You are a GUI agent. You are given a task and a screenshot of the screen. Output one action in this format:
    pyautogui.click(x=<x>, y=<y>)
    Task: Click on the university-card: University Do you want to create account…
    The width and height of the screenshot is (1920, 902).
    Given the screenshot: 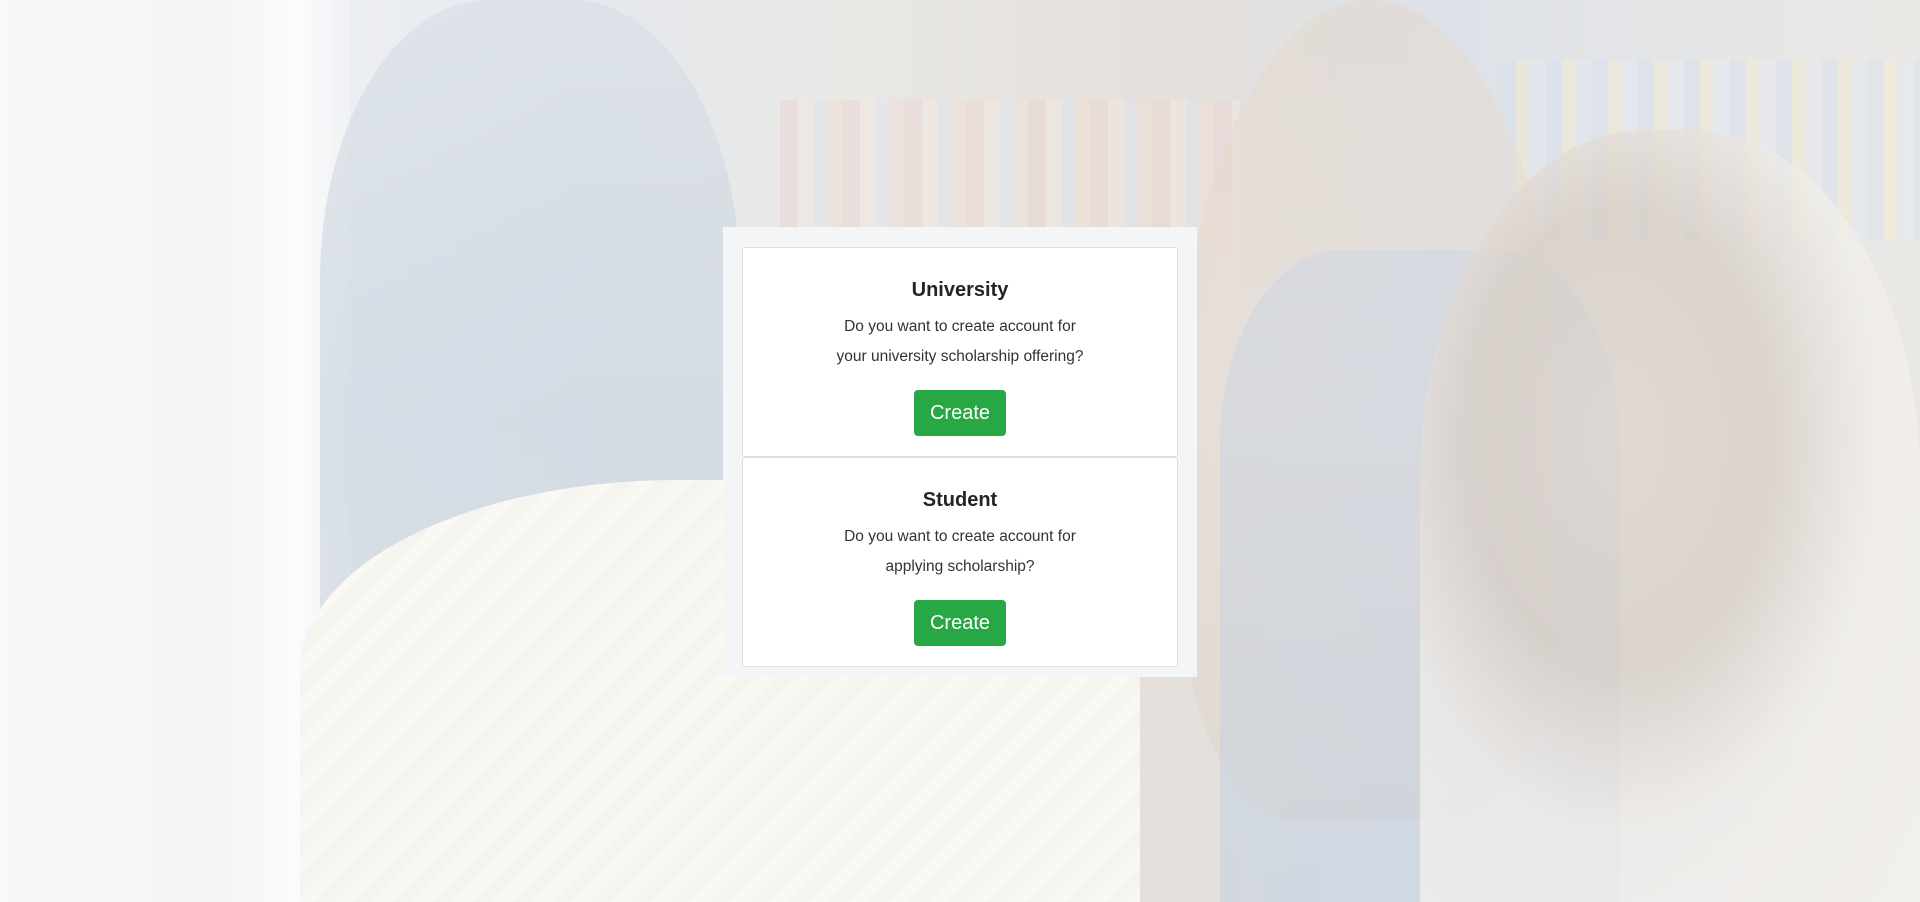 What is the action you would take?
    pyautogui.click(x=960, y=352)
    